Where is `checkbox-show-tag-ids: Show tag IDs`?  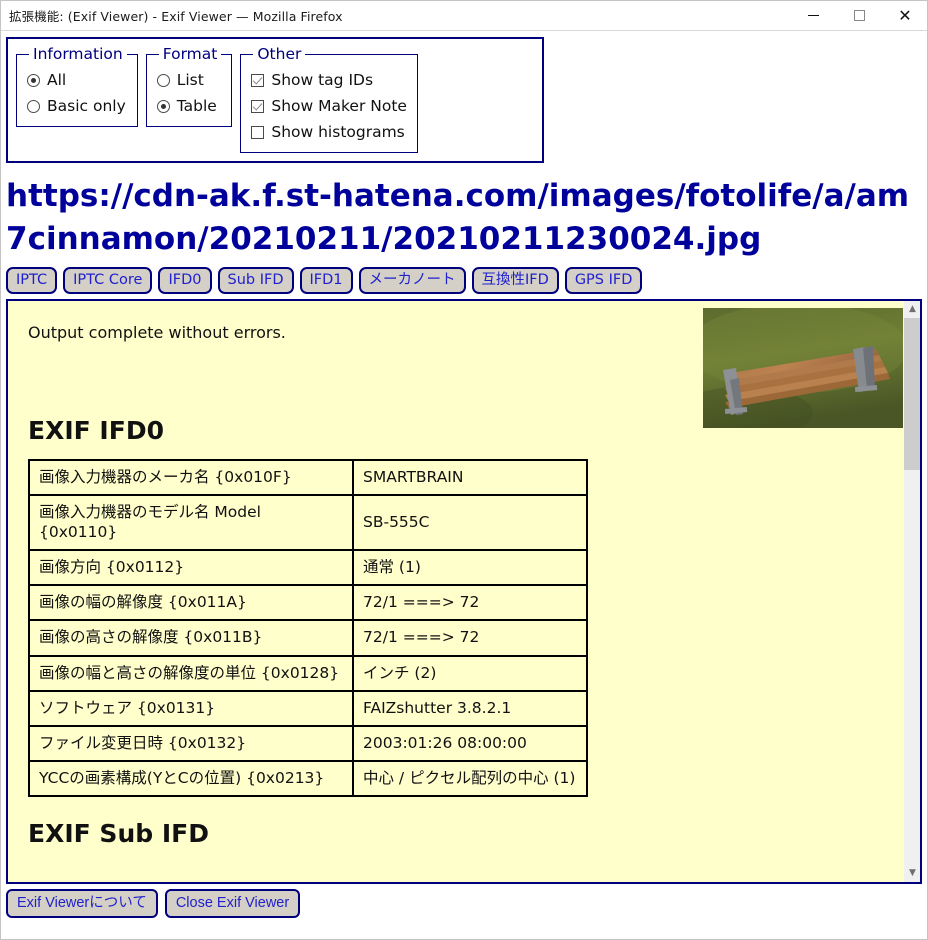 checkbox-show-tag-ids: Show tag IDs is located at coordinates (329, 80).